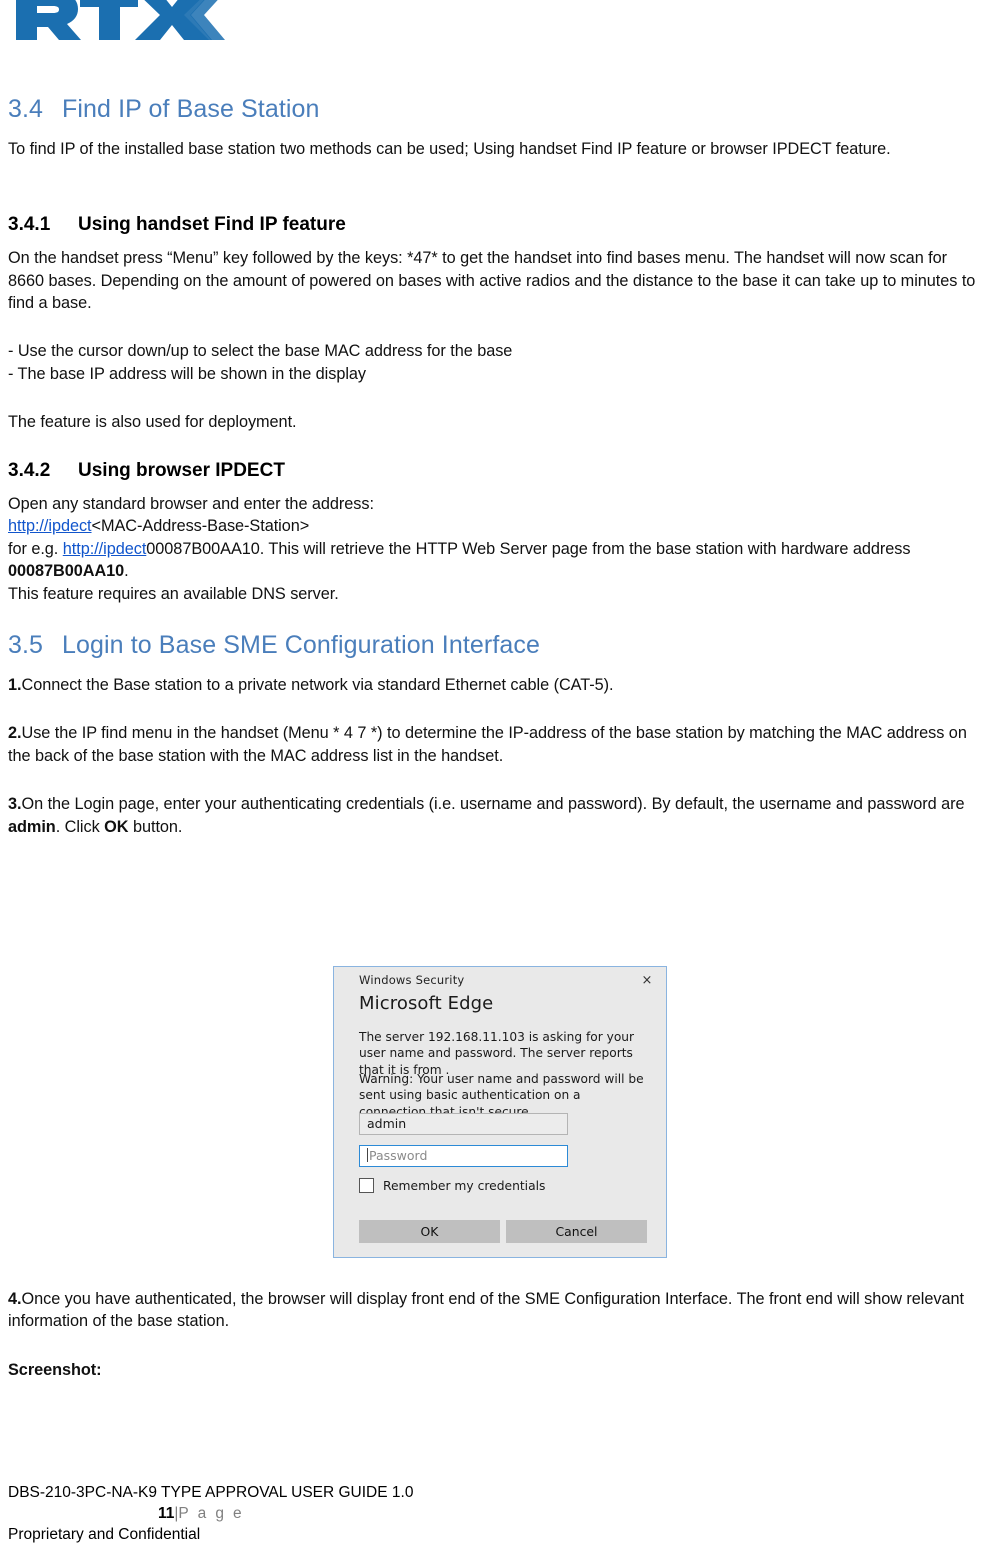 This screenshot has width=1000, height=1554. Describe the element at coordinates (200, 526) in the screenshot. I see `mac-placeholder: <MAC-Address-Base-Station>` at that location.